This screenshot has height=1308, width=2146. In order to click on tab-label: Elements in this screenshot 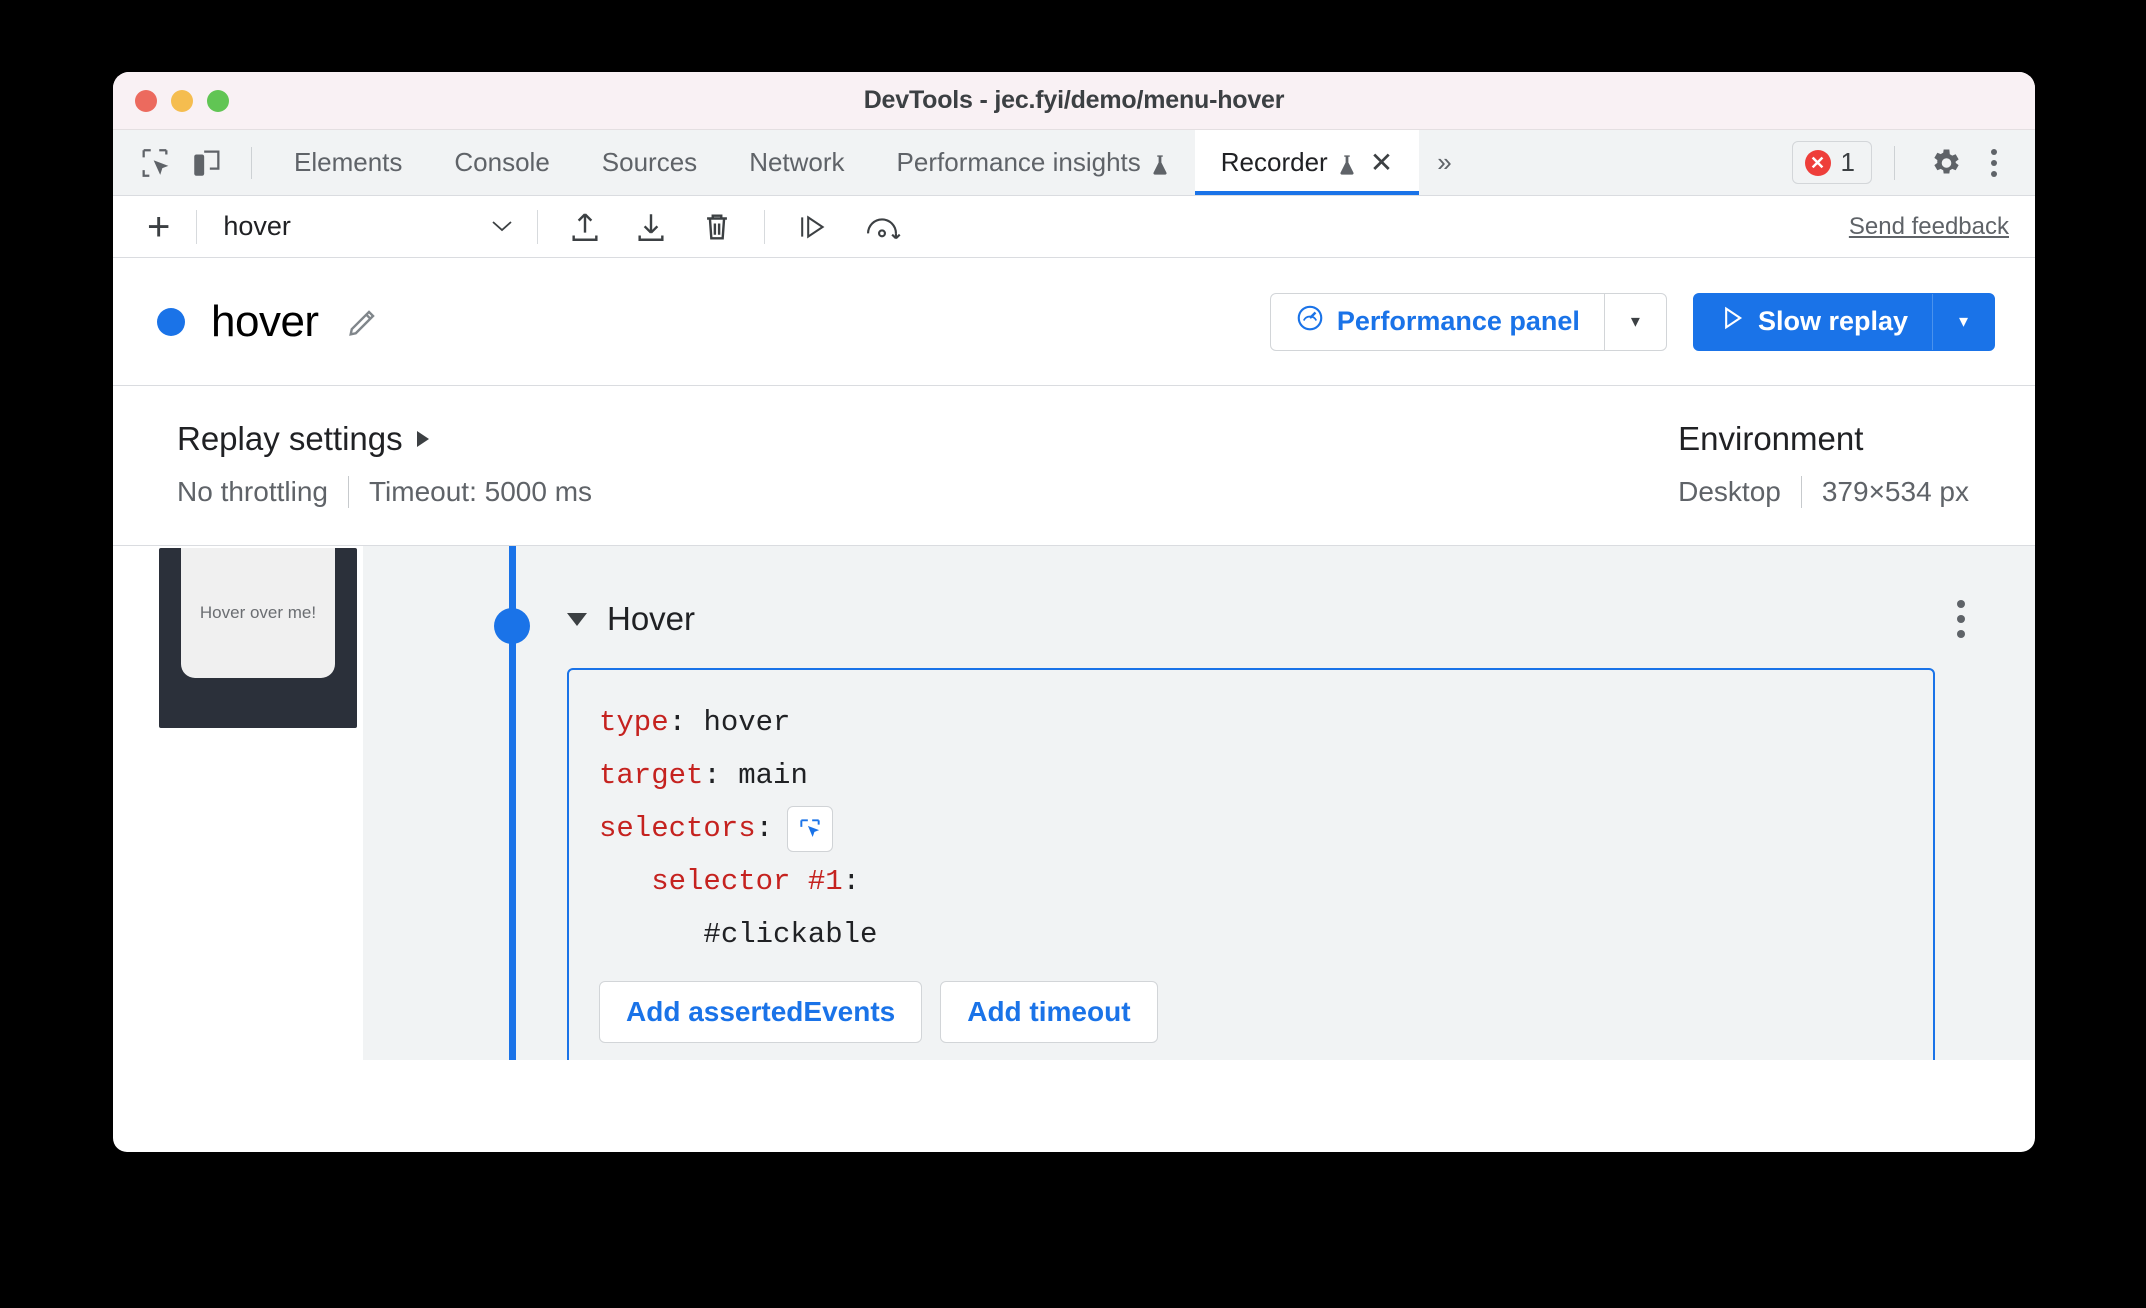, I will do `click(348, 162)`.